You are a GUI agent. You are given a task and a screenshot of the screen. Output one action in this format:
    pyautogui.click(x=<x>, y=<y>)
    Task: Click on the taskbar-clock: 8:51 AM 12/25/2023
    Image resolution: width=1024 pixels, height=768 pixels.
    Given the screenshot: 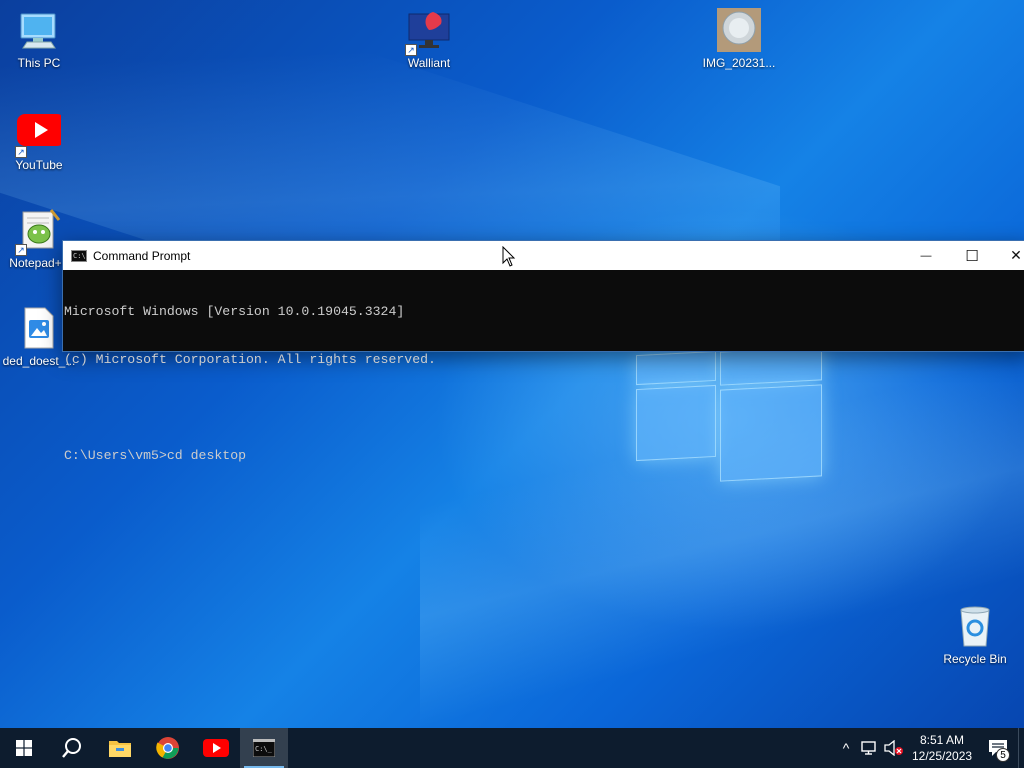 What is the action you would take?
    pyautogui.click(x=942, y=748)
    